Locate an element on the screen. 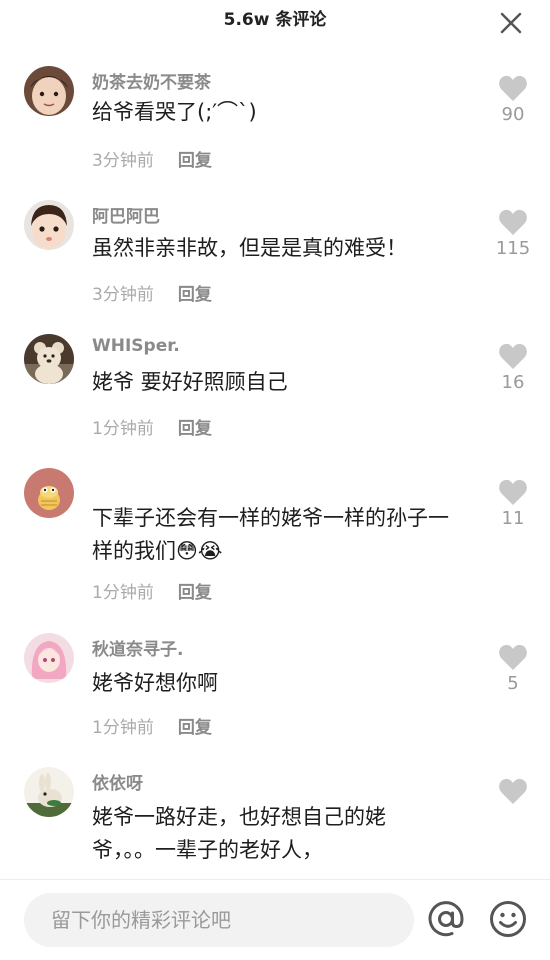 This screenshot has width=550, height=960. like-button is located at coordinates (513, 791).